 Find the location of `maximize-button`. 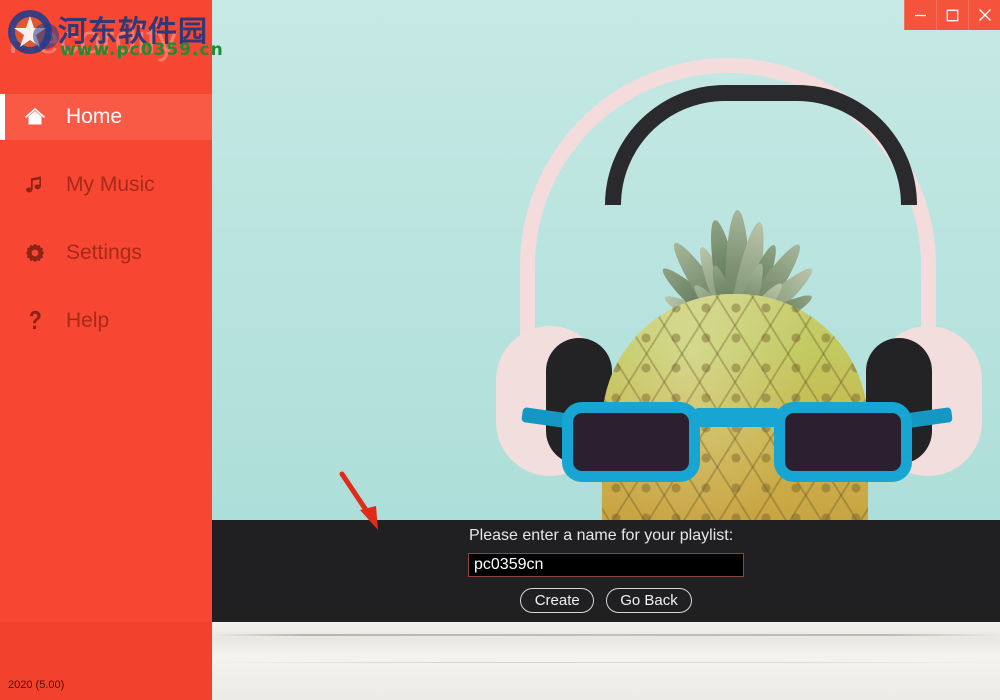

maximize-button is located at coordinates (952, 15).